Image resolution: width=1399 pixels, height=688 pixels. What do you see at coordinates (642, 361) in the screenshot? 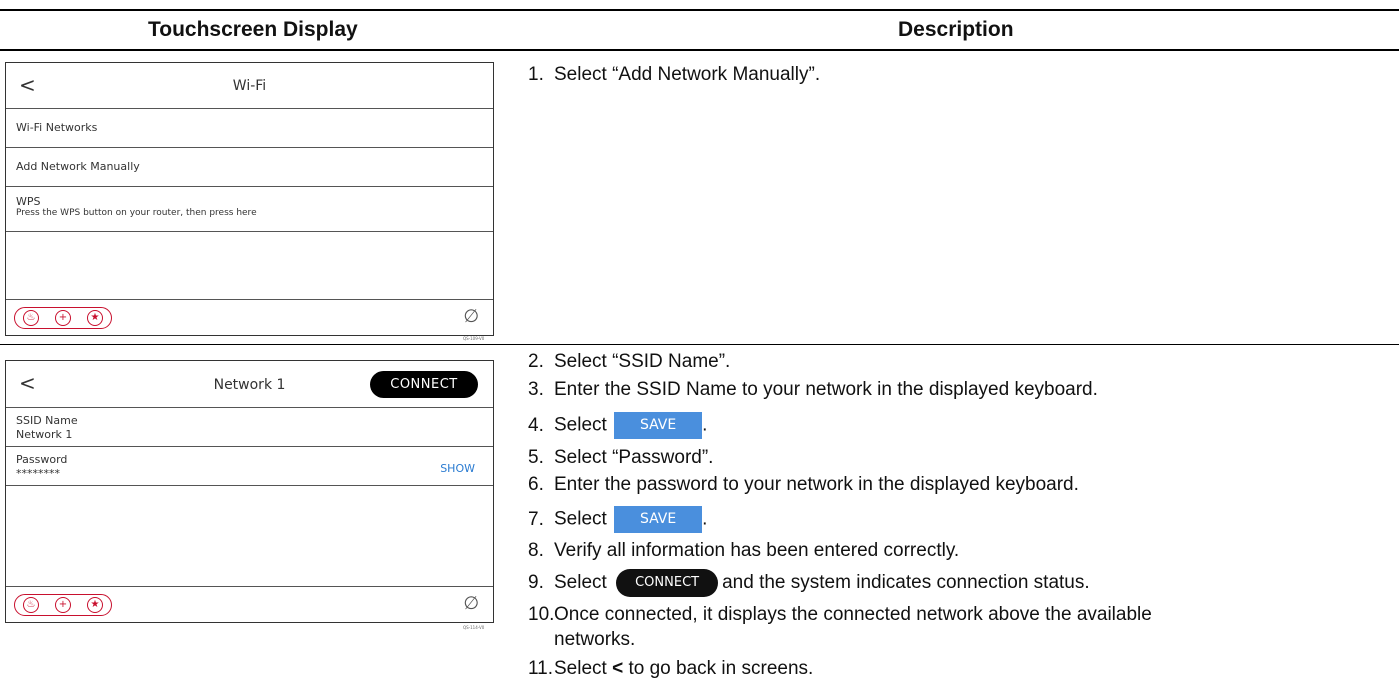
I see `step-text: Select “SSID Name”.` at bounding box center [642, 361].